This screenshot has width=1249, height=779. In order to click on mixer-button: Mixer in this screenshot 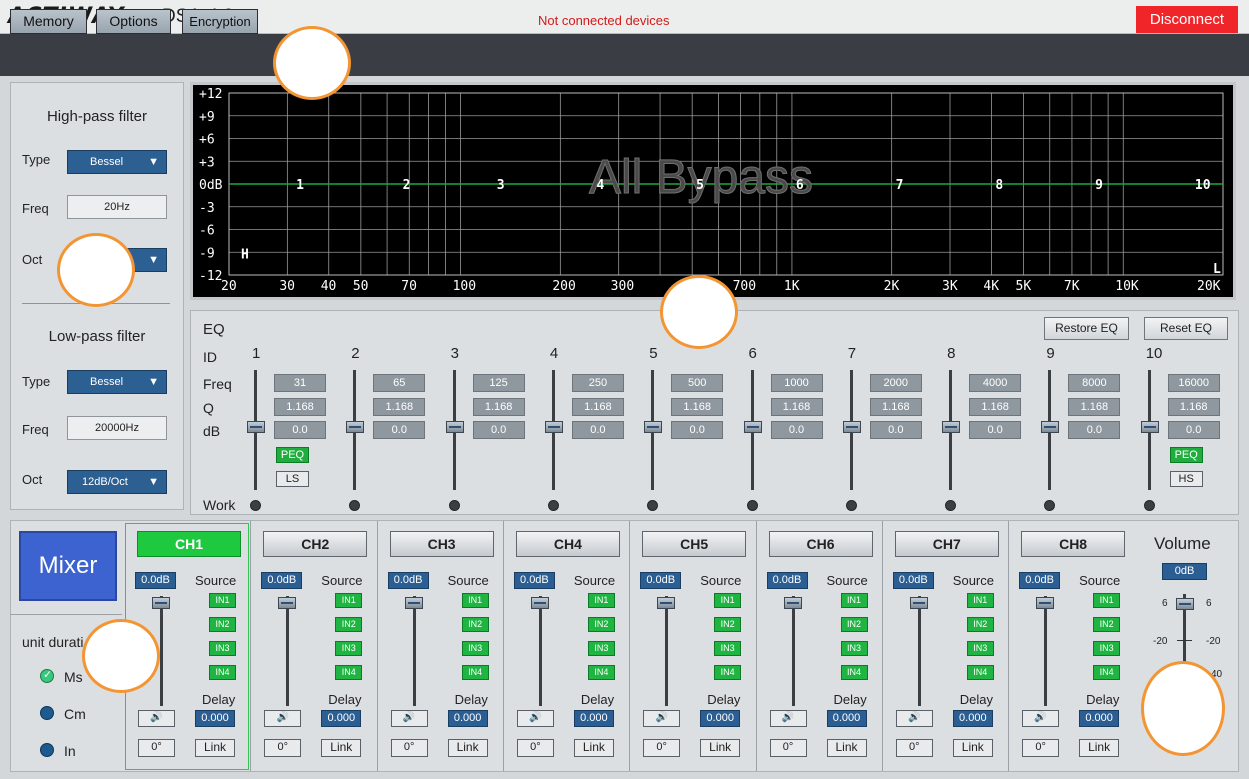, I will do `click(68, 566)`.